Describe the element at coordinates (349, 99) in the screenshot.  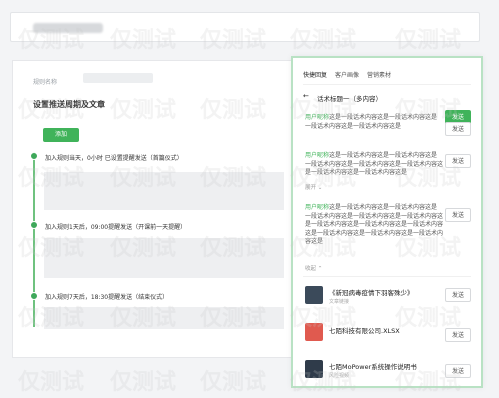
I see `script-title: 话术标题一（多内容）` at that location.